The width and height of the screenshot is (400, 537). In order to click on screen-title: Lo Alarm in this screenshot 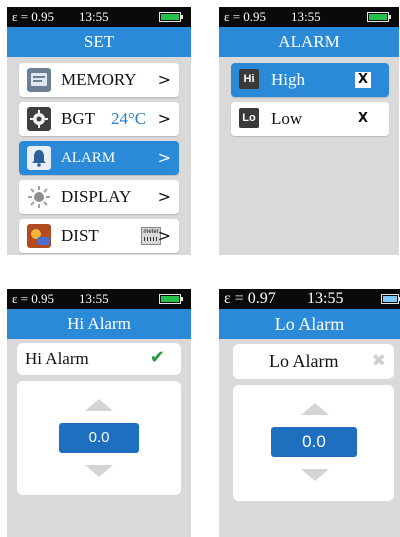, I will do `click(309, 324)`.